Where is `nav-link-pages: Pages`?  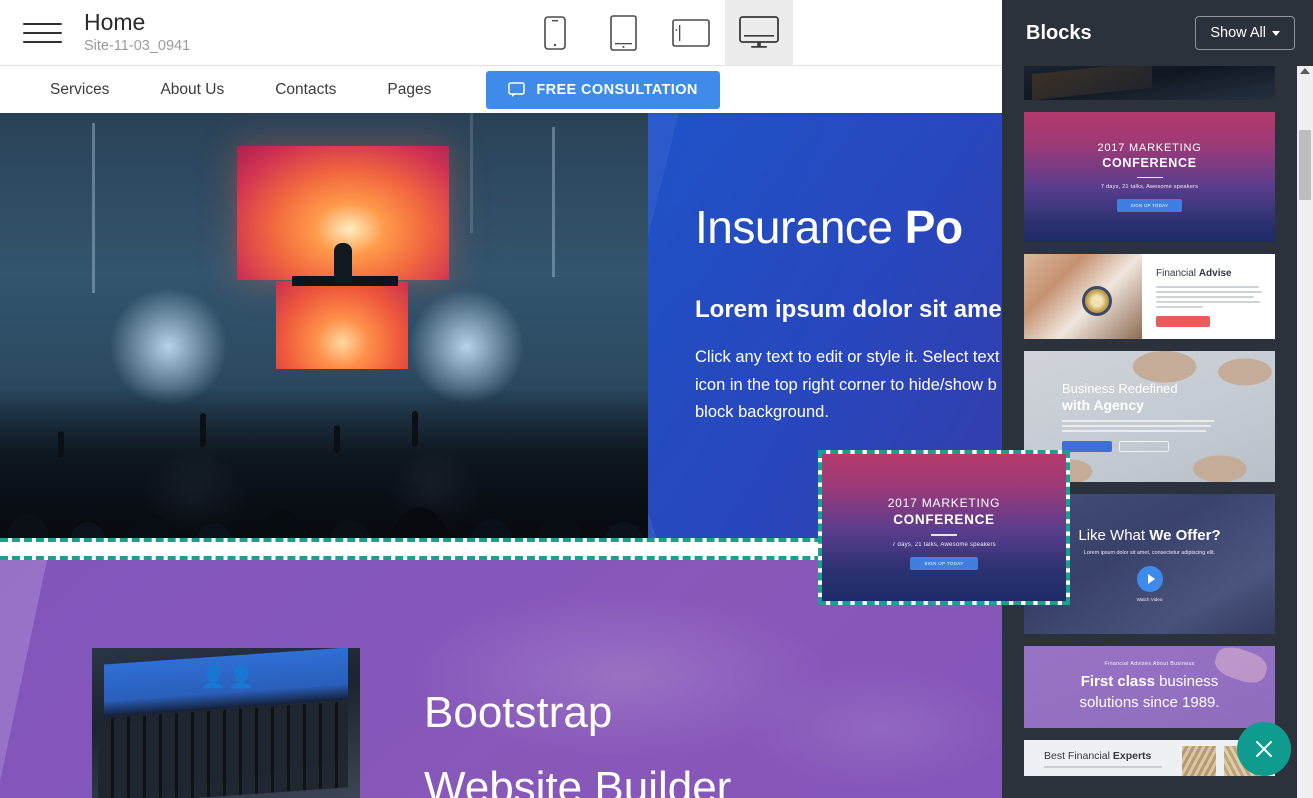 nav-link-pages: Pages is located at coordinates (409, 90).